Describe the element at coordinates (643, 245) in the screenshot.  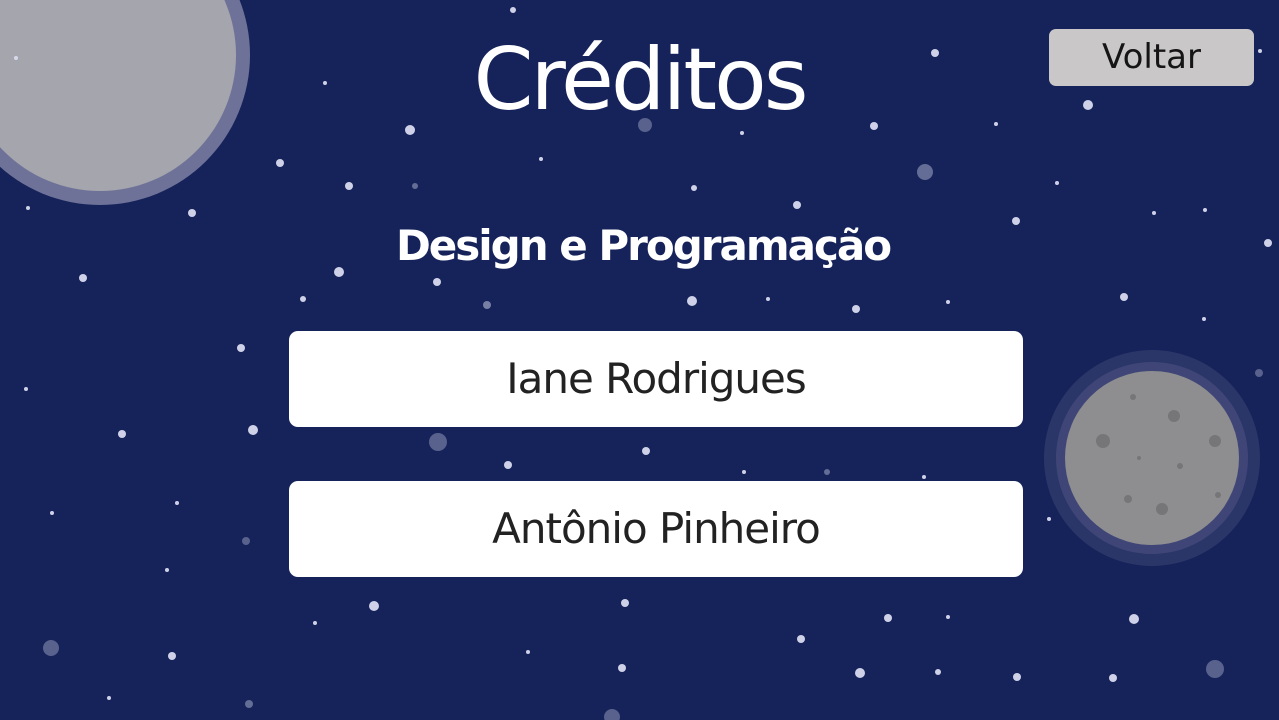
I see `section-title: Design e Programação` at that location.